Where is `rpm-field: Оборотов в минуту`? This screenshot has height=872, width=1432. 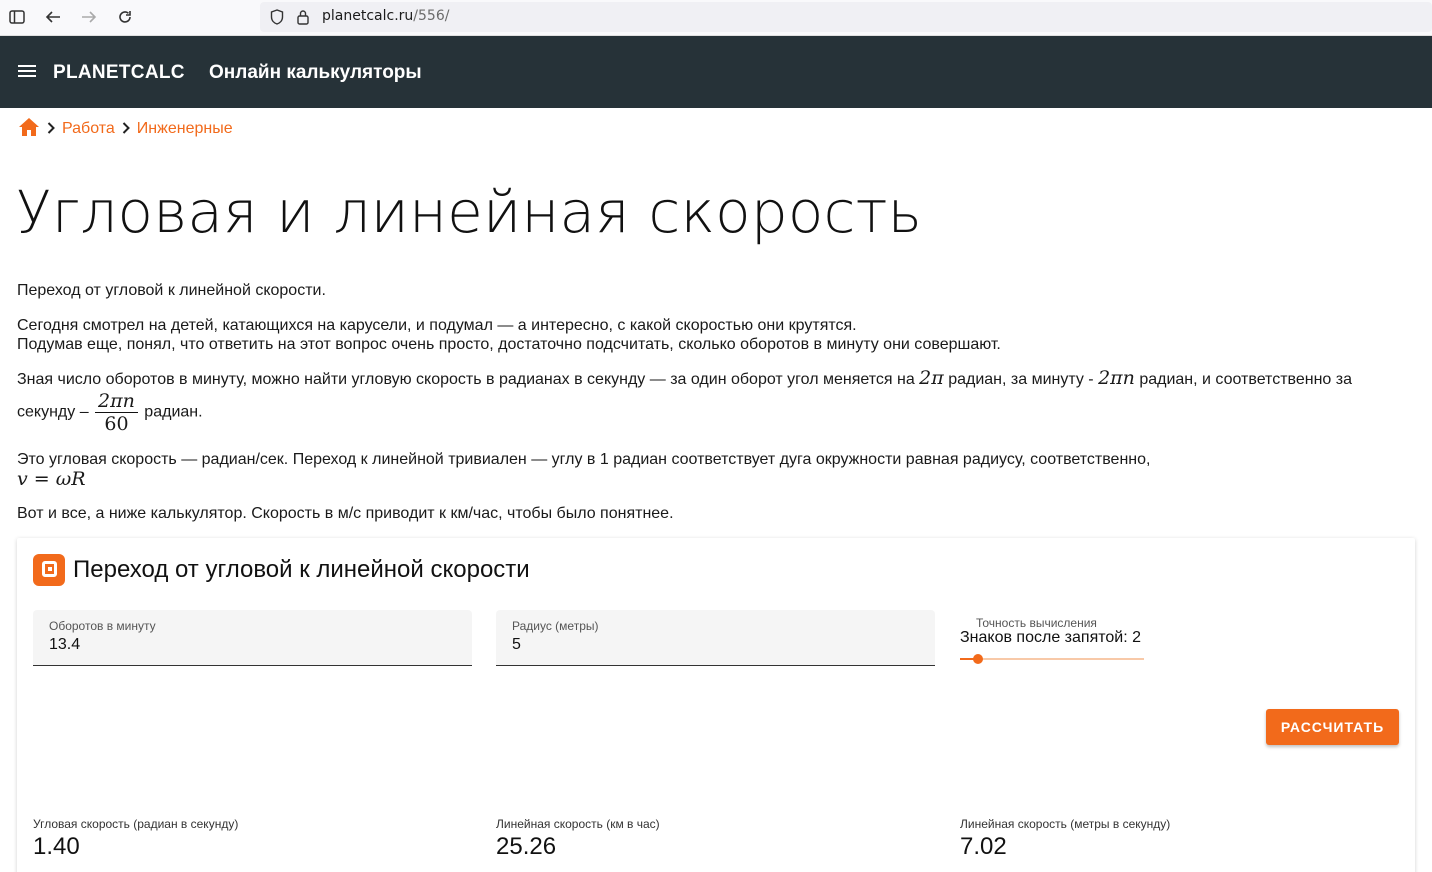 rpm-field: Оборотов в минуту is located at coordinates (252, 638).